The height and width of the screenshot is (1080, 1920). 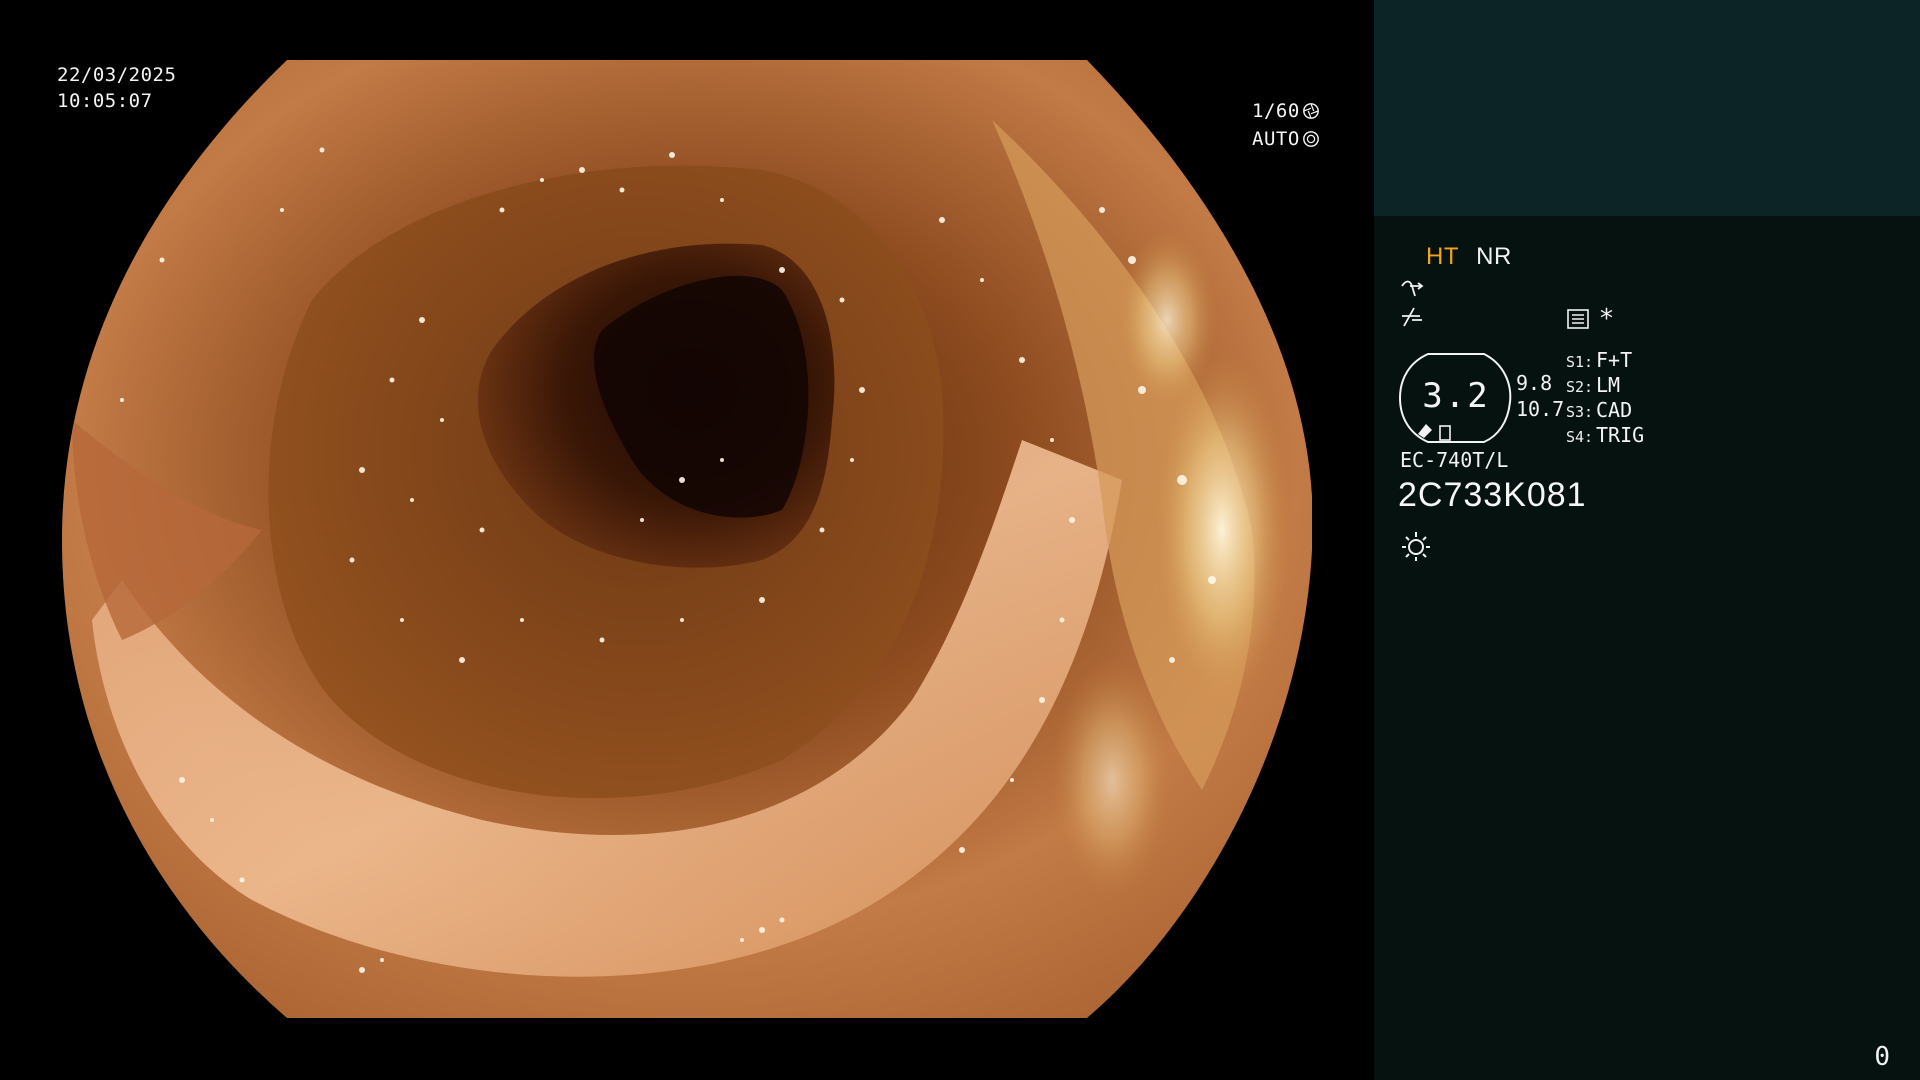 What do you see at coordinates (1882, 1057) in the screenshot?
I see `frame-counter: 0` at bounding box center [1882, 1057].